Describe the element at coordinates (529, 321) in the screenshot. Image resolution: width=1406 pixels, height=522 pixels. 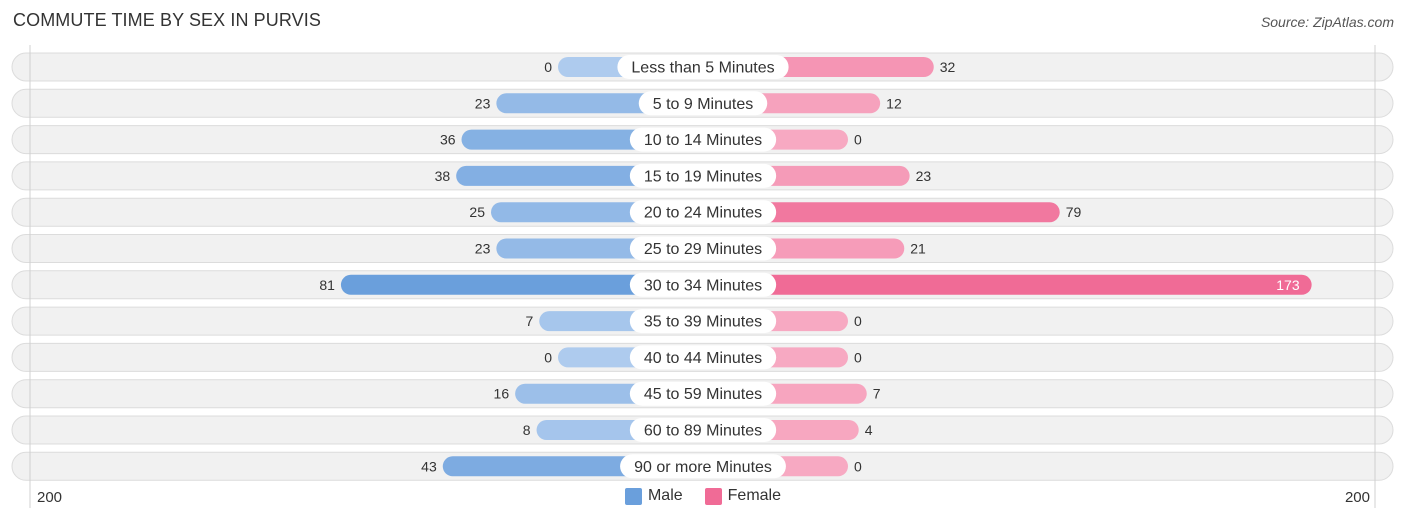
I see `value-label-male: 7` at that location.